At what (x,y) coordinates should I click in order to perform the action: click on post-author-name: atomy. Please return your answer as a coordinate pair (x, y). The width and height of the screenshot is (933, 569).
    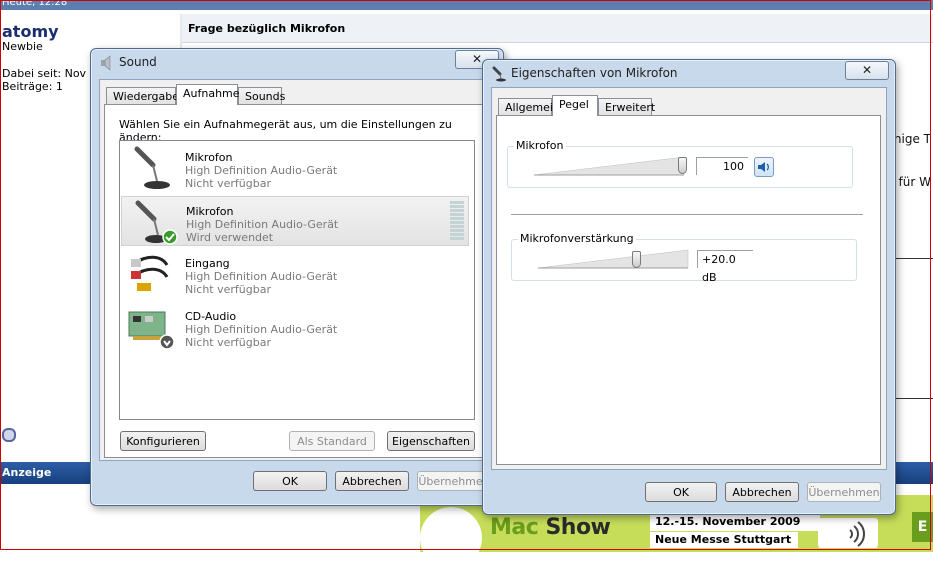
    Looking at the image, I should click on (30, 31).